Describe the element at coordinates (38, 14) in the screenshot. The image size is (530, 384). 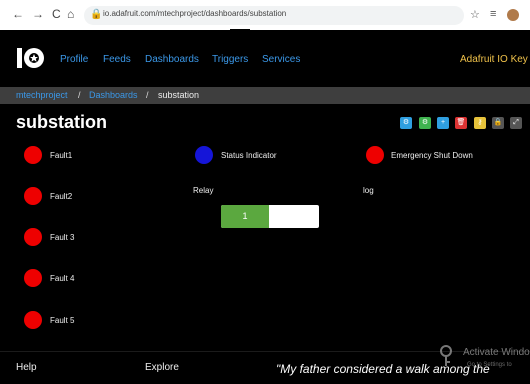
I see `forward-icon: →` at that location.